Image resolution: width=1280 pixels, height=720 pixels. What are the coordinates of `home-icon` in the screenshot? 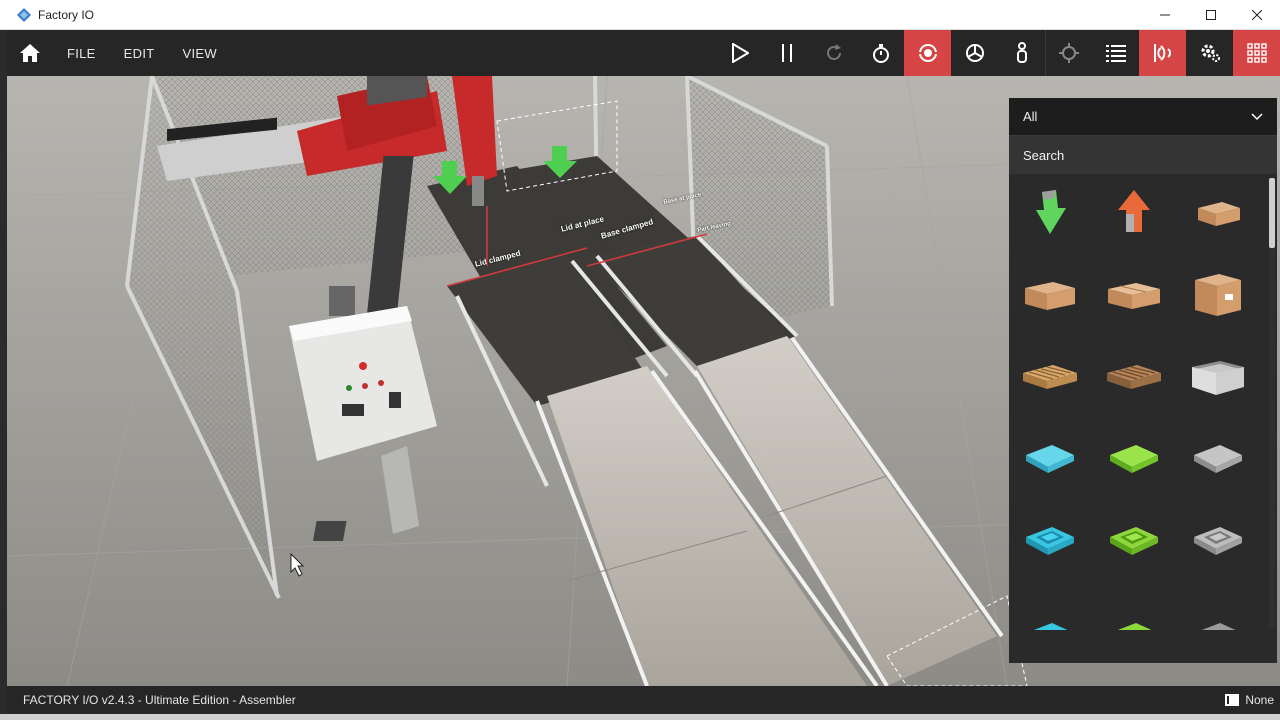 It's located at (30, 53).